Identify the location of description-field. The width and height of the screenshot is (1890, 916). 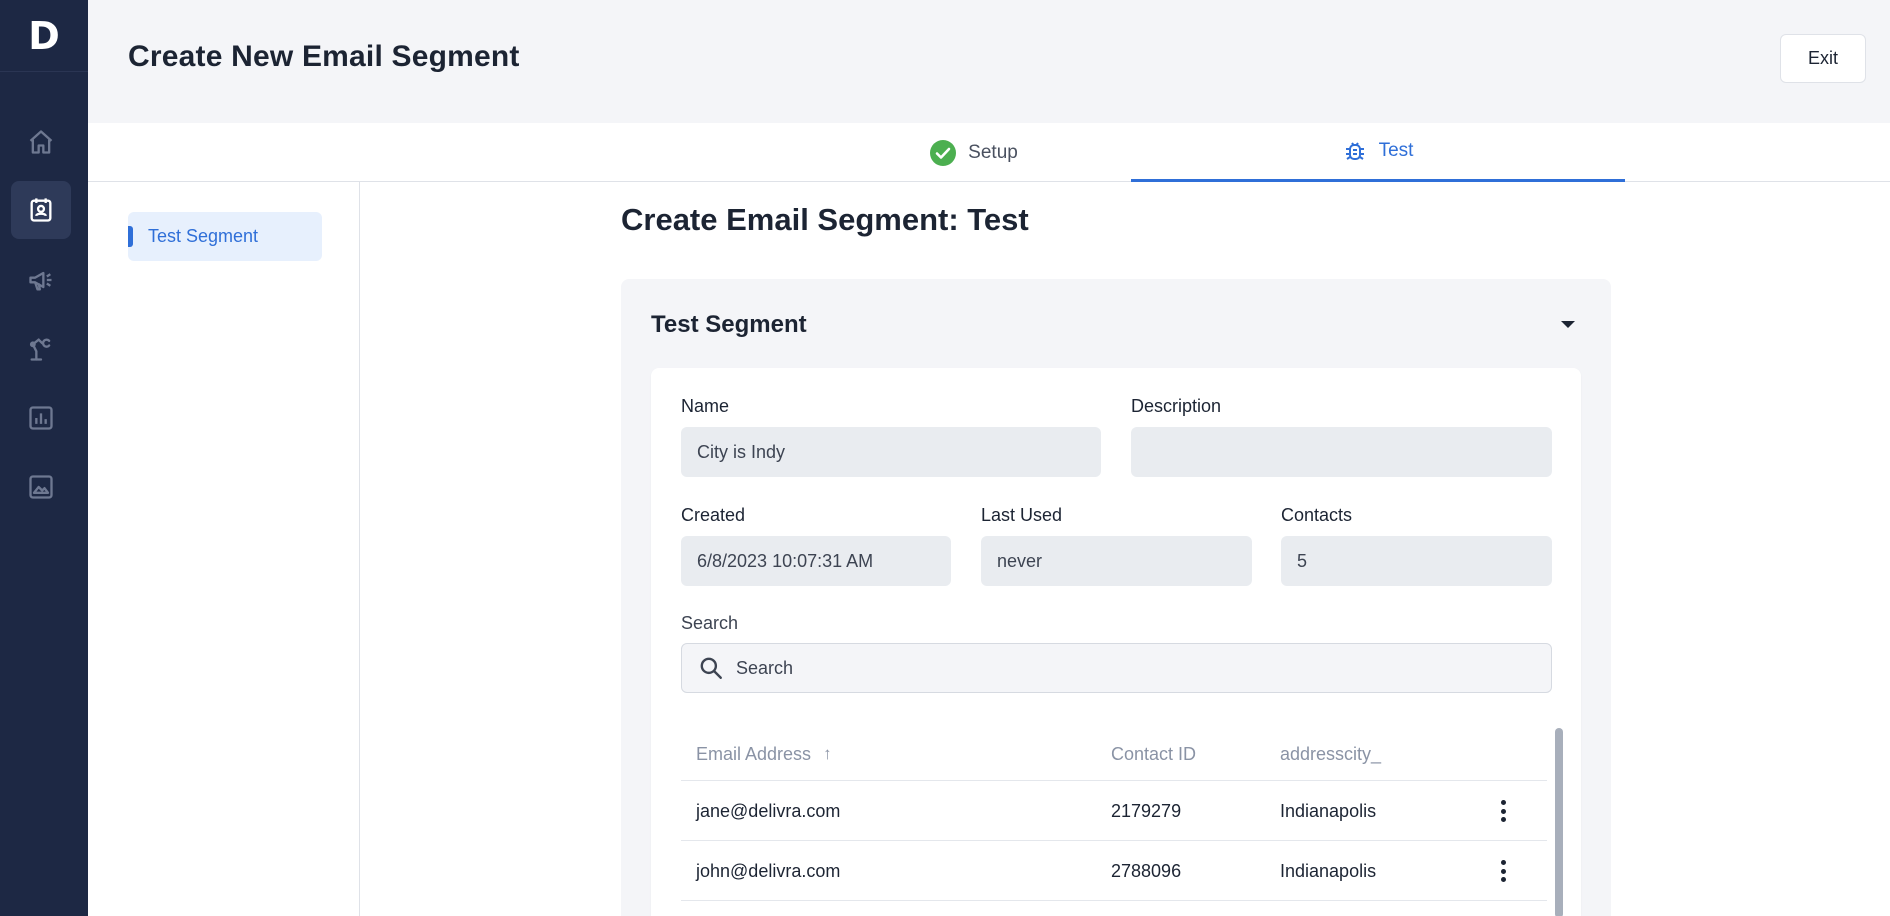
(1341, 452).